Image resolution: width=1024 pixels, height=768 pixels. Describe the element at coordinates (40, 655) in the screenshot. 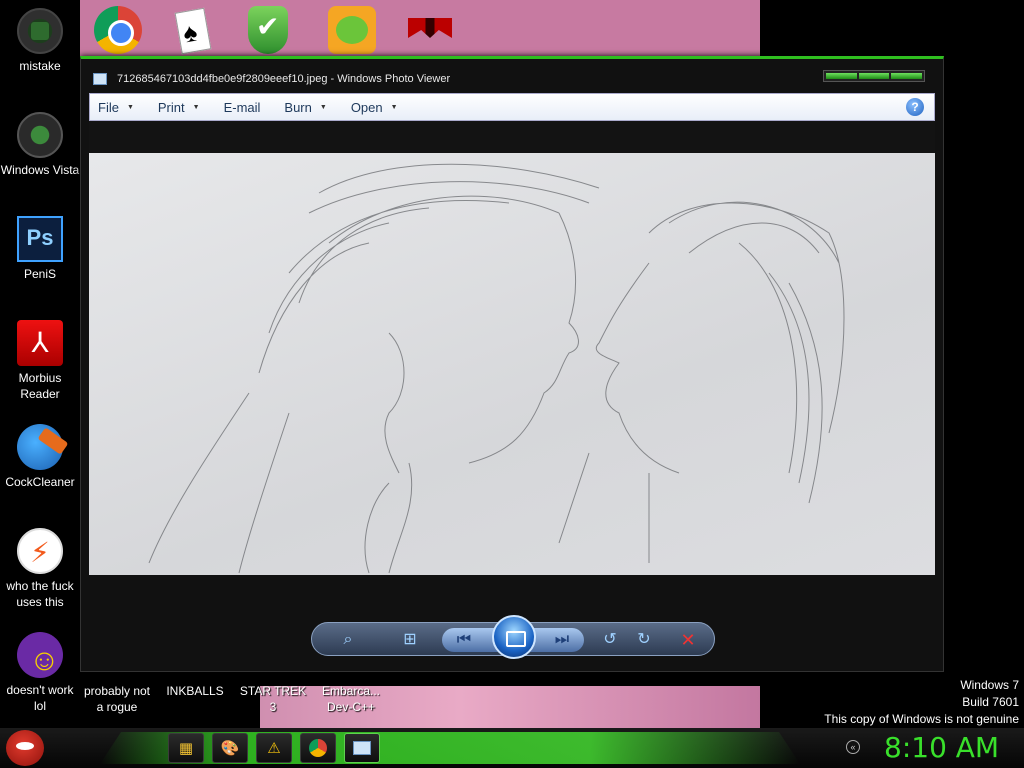

I see `yahoo-messenger-icon` at that location.